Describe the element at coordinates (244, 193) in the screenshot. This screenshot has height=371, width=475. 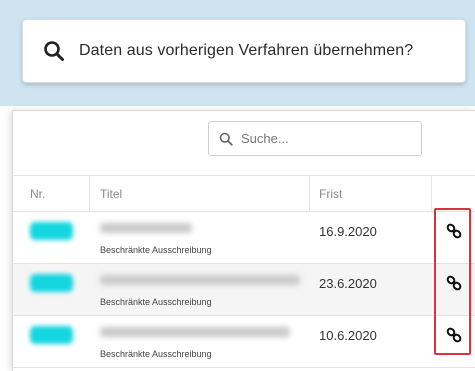
I see `table-header: Nr. Titel Frist` at that location.